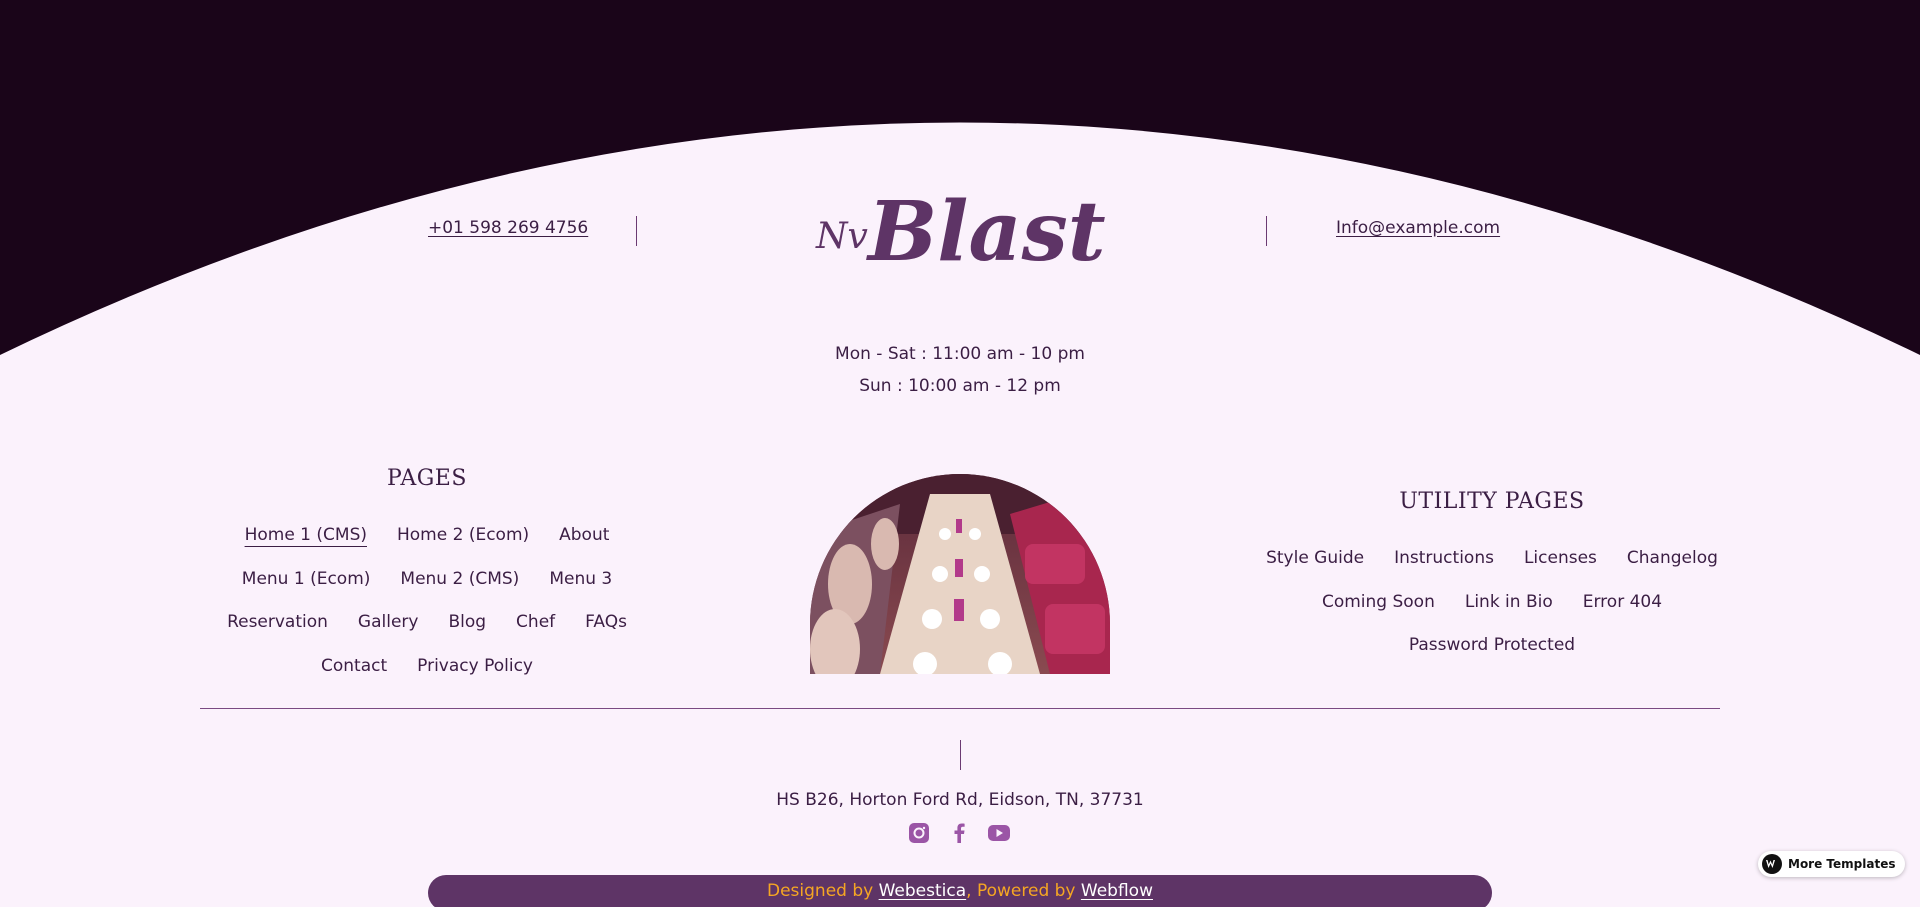  I want to click on header-divider-right, so click(1266, 231).